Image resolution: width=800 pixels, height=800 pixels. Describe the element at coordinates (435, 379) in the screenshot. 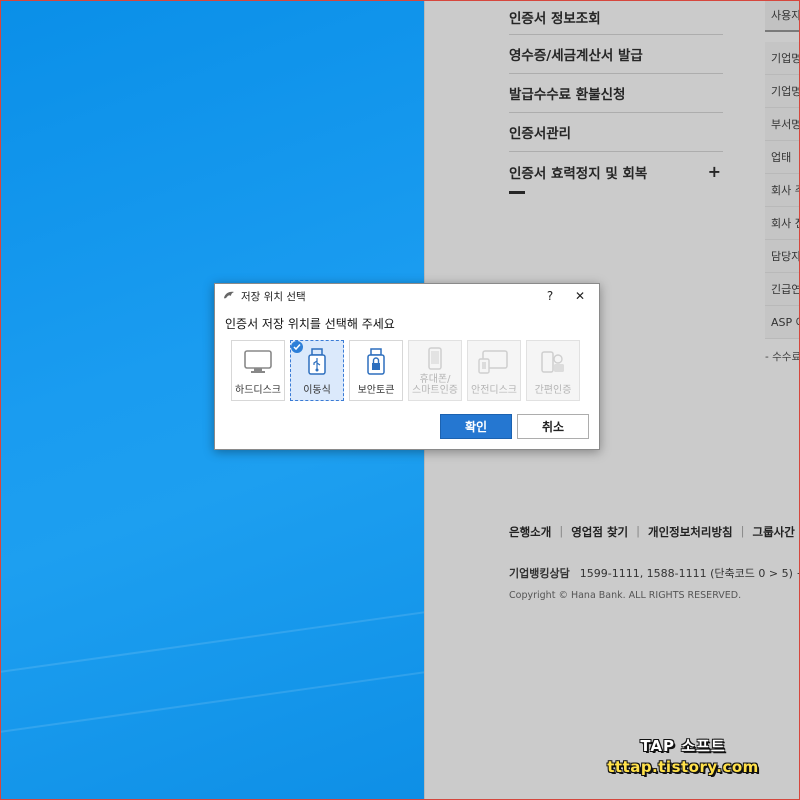

I see `option-label-line: 휴대폰/` at that location.